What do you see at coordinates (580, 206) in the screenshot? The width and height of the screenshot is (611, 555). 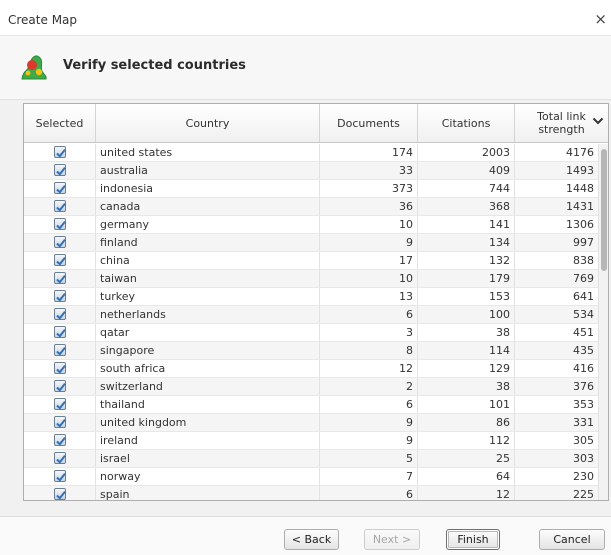 I see `total-link-strength-cell: 1431` at bounding box center [580, 206].